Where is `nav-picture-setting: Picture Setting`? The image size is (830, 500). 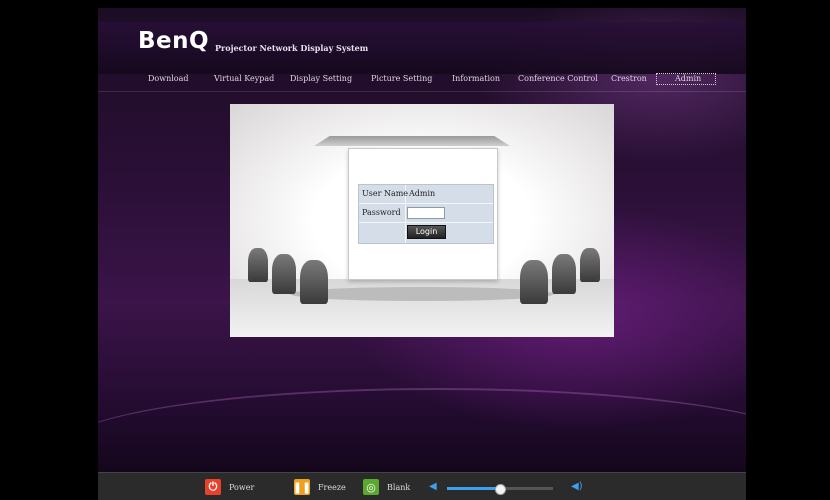 nav-picture-setting: Picture Setting is located at coordinates (401, 78).